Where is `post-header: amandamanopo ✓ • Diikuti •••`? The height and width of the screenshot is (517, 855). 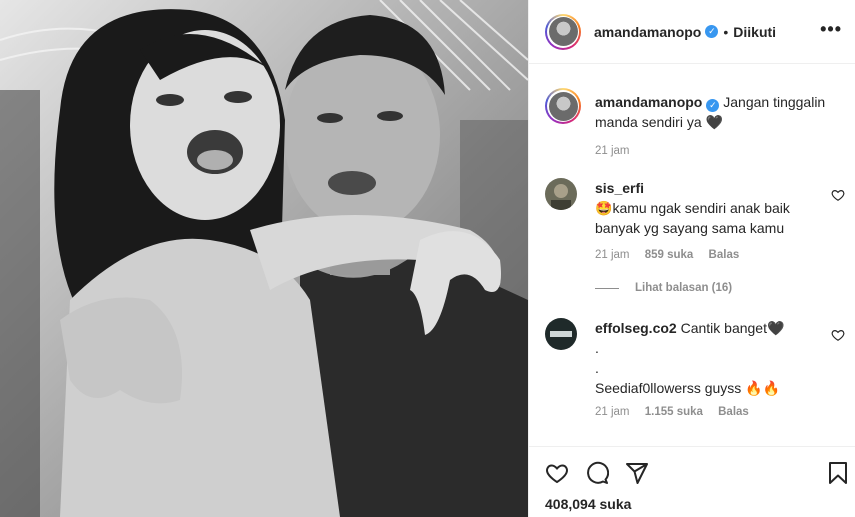
post-header: amandamanopo ✓ • Diikuti ••• is located at coordinates (692, 32).